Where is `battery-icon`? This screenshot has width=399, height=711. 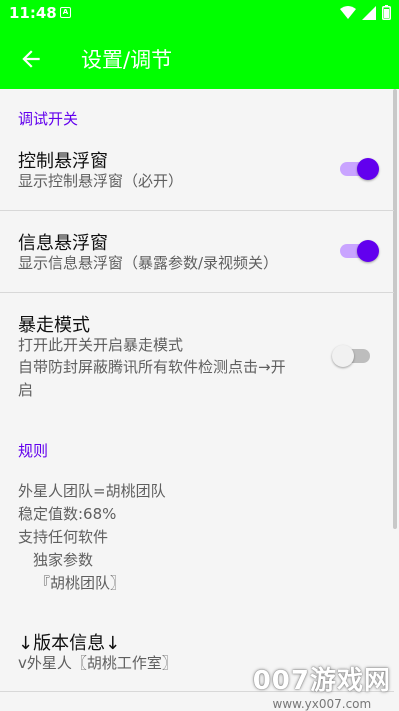
battery-icon is located at coordinates (386, 12).